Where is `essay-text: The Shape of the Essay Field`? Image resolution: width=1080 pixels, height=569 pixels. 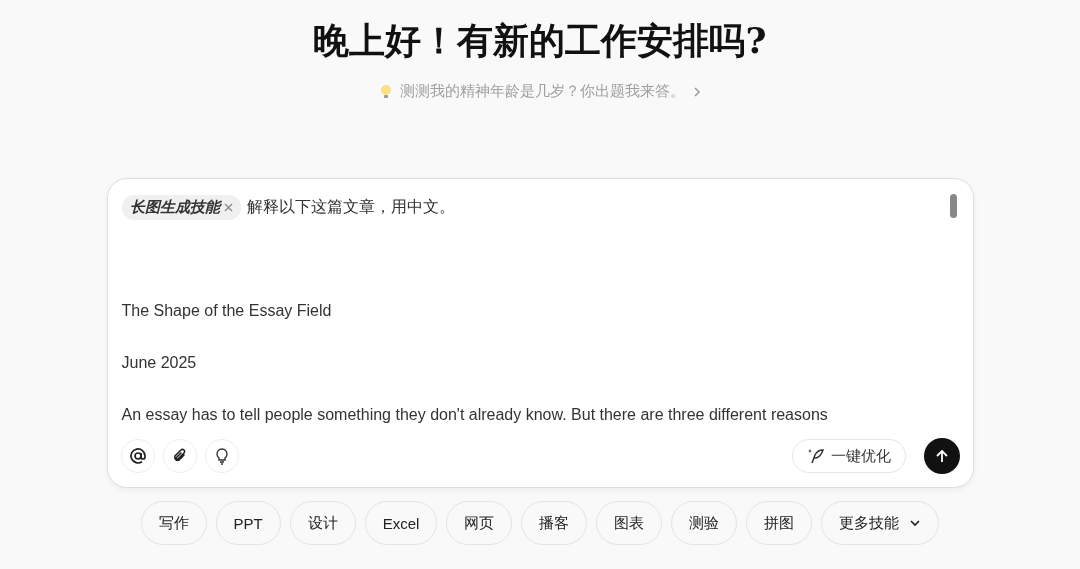
essay-text: The Shape of the Essay Field is located at coordinates (227, 311).